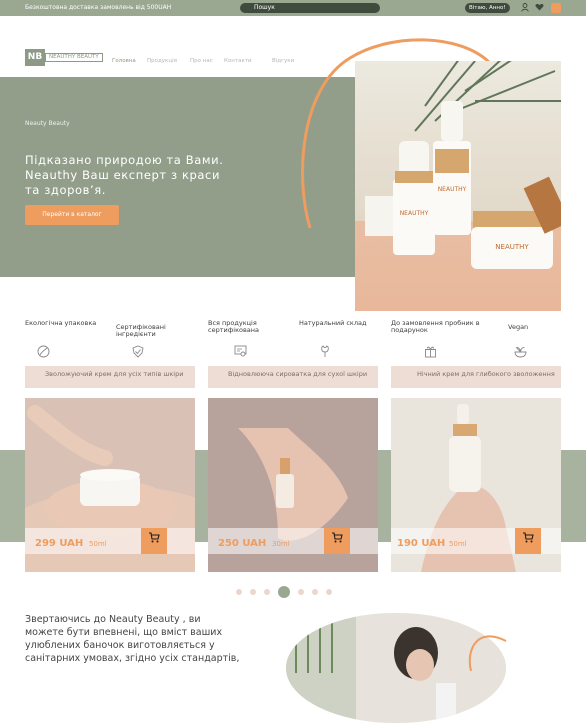 This screenshot has width=586, height=723. I want to click on product-price: 190 UAH, so click(421, 543).